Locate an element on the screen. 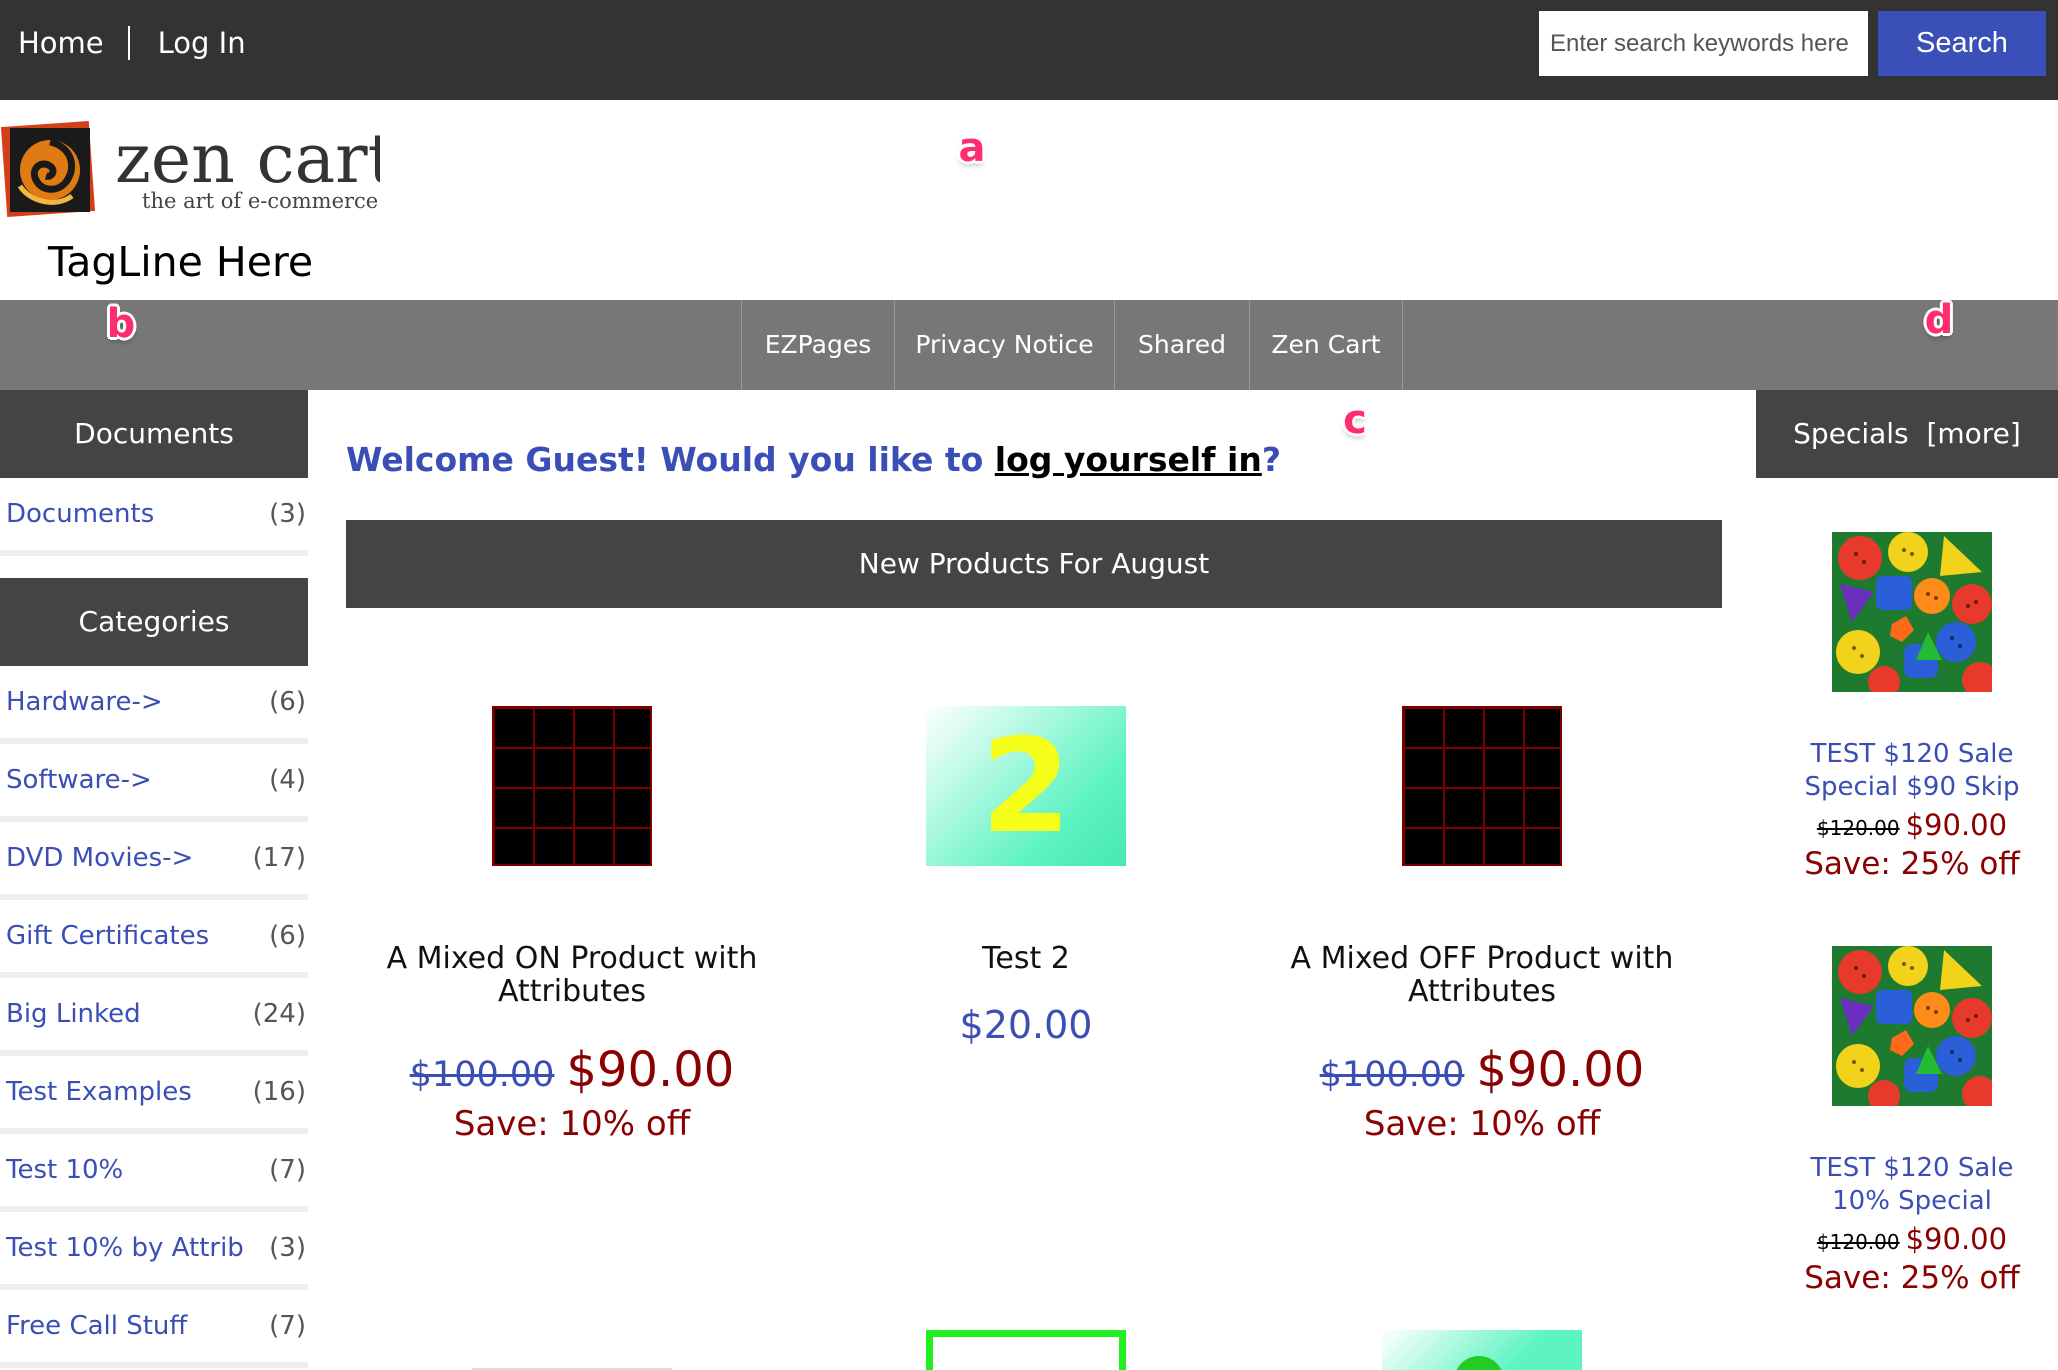 The image size is (2058, 1370). nav-divider is located at coordinates (128, 43).